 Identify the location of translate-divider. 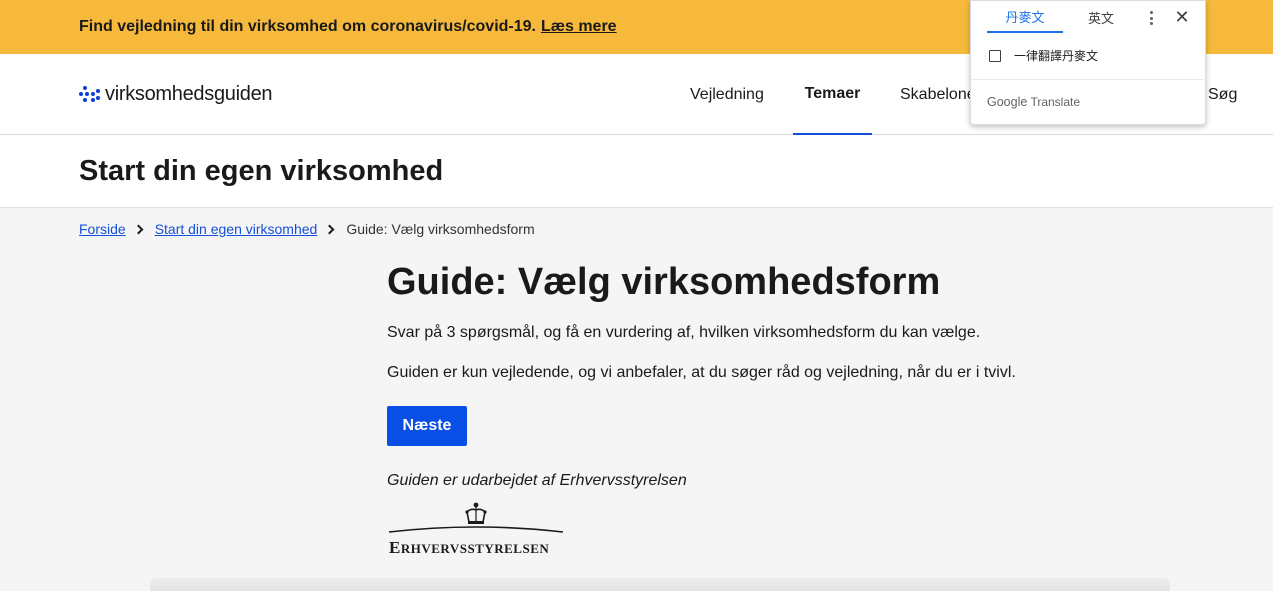
(1089, 79).